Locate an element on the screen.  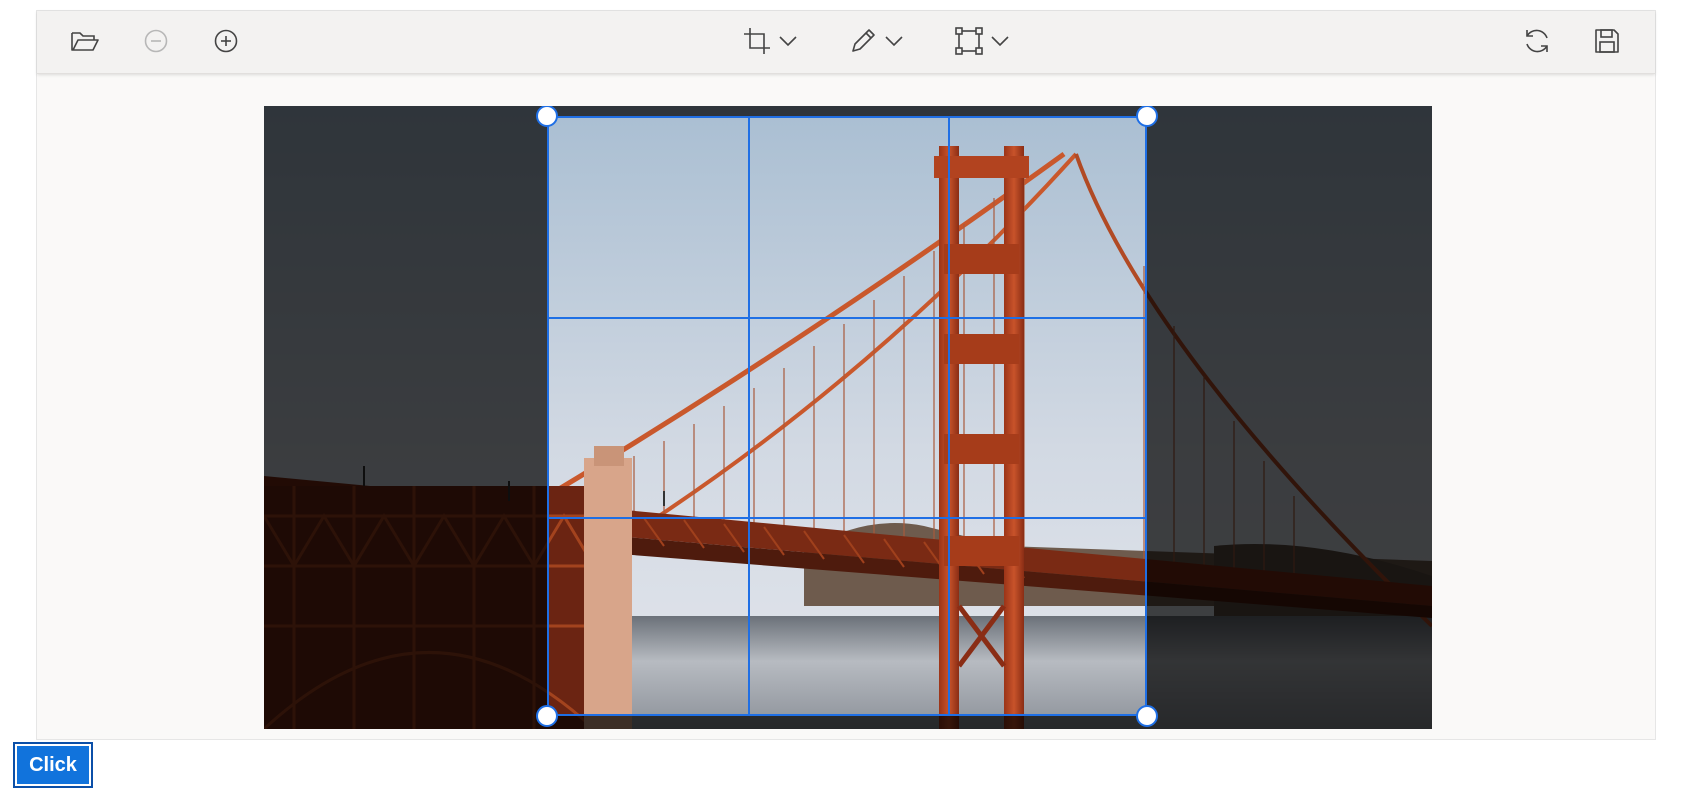
zoom-in-button is located at coordinates (226, 41).